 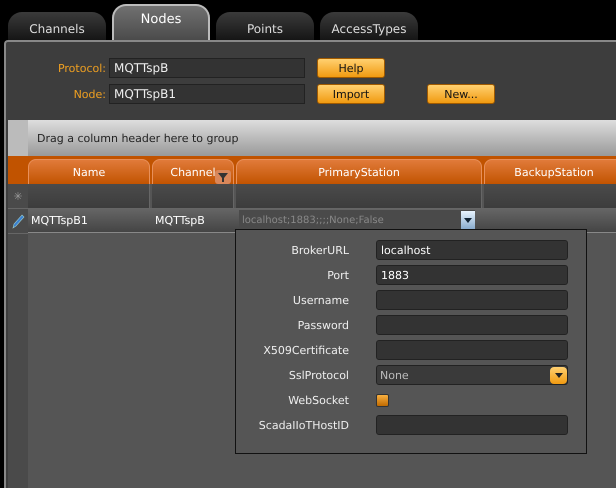 What do you see at coordinates (265, 26) in the screenshot?
I see `tab: Points` at bounding box center [265, 26].